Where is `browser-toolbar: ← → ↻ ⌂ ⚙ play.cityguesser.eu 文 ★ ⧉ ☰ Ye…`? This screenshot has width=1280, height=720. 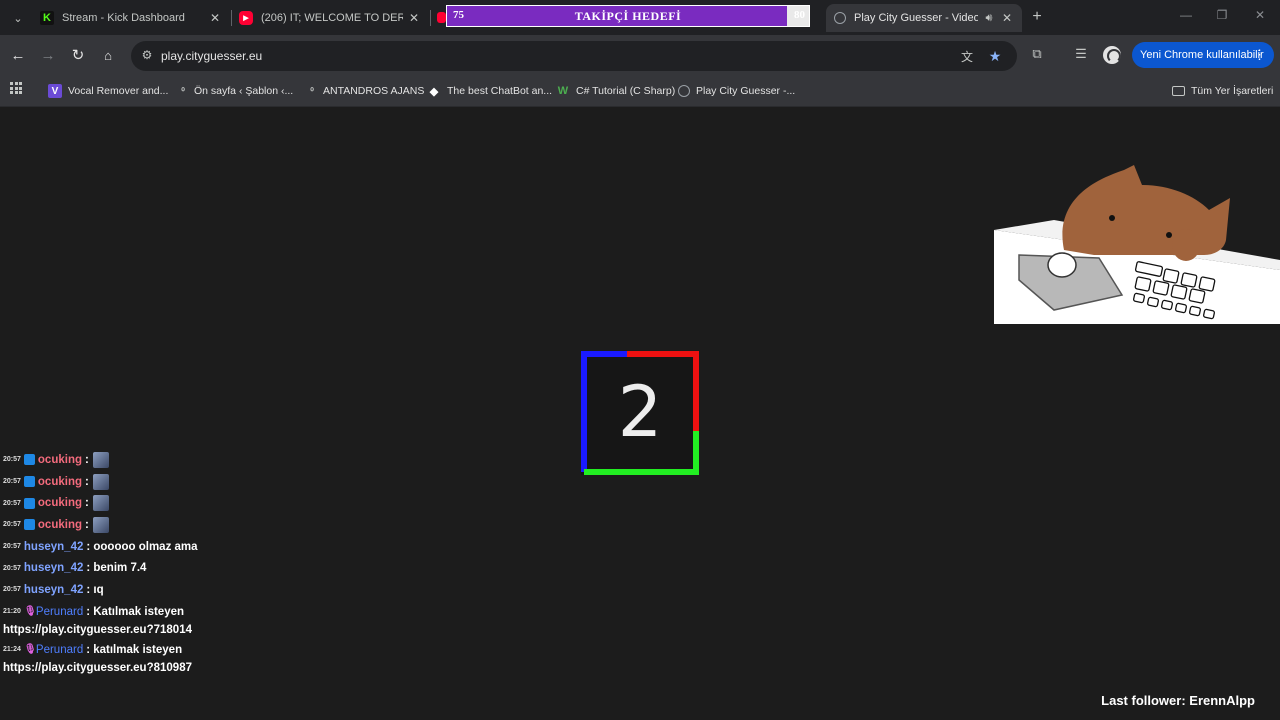
browser-toolbar: ← → ↻ ⌂ ⚙ play.cityguesser.eu 文 ★ ⧉ ☰ Ye… is located at coordinates (640, 55).